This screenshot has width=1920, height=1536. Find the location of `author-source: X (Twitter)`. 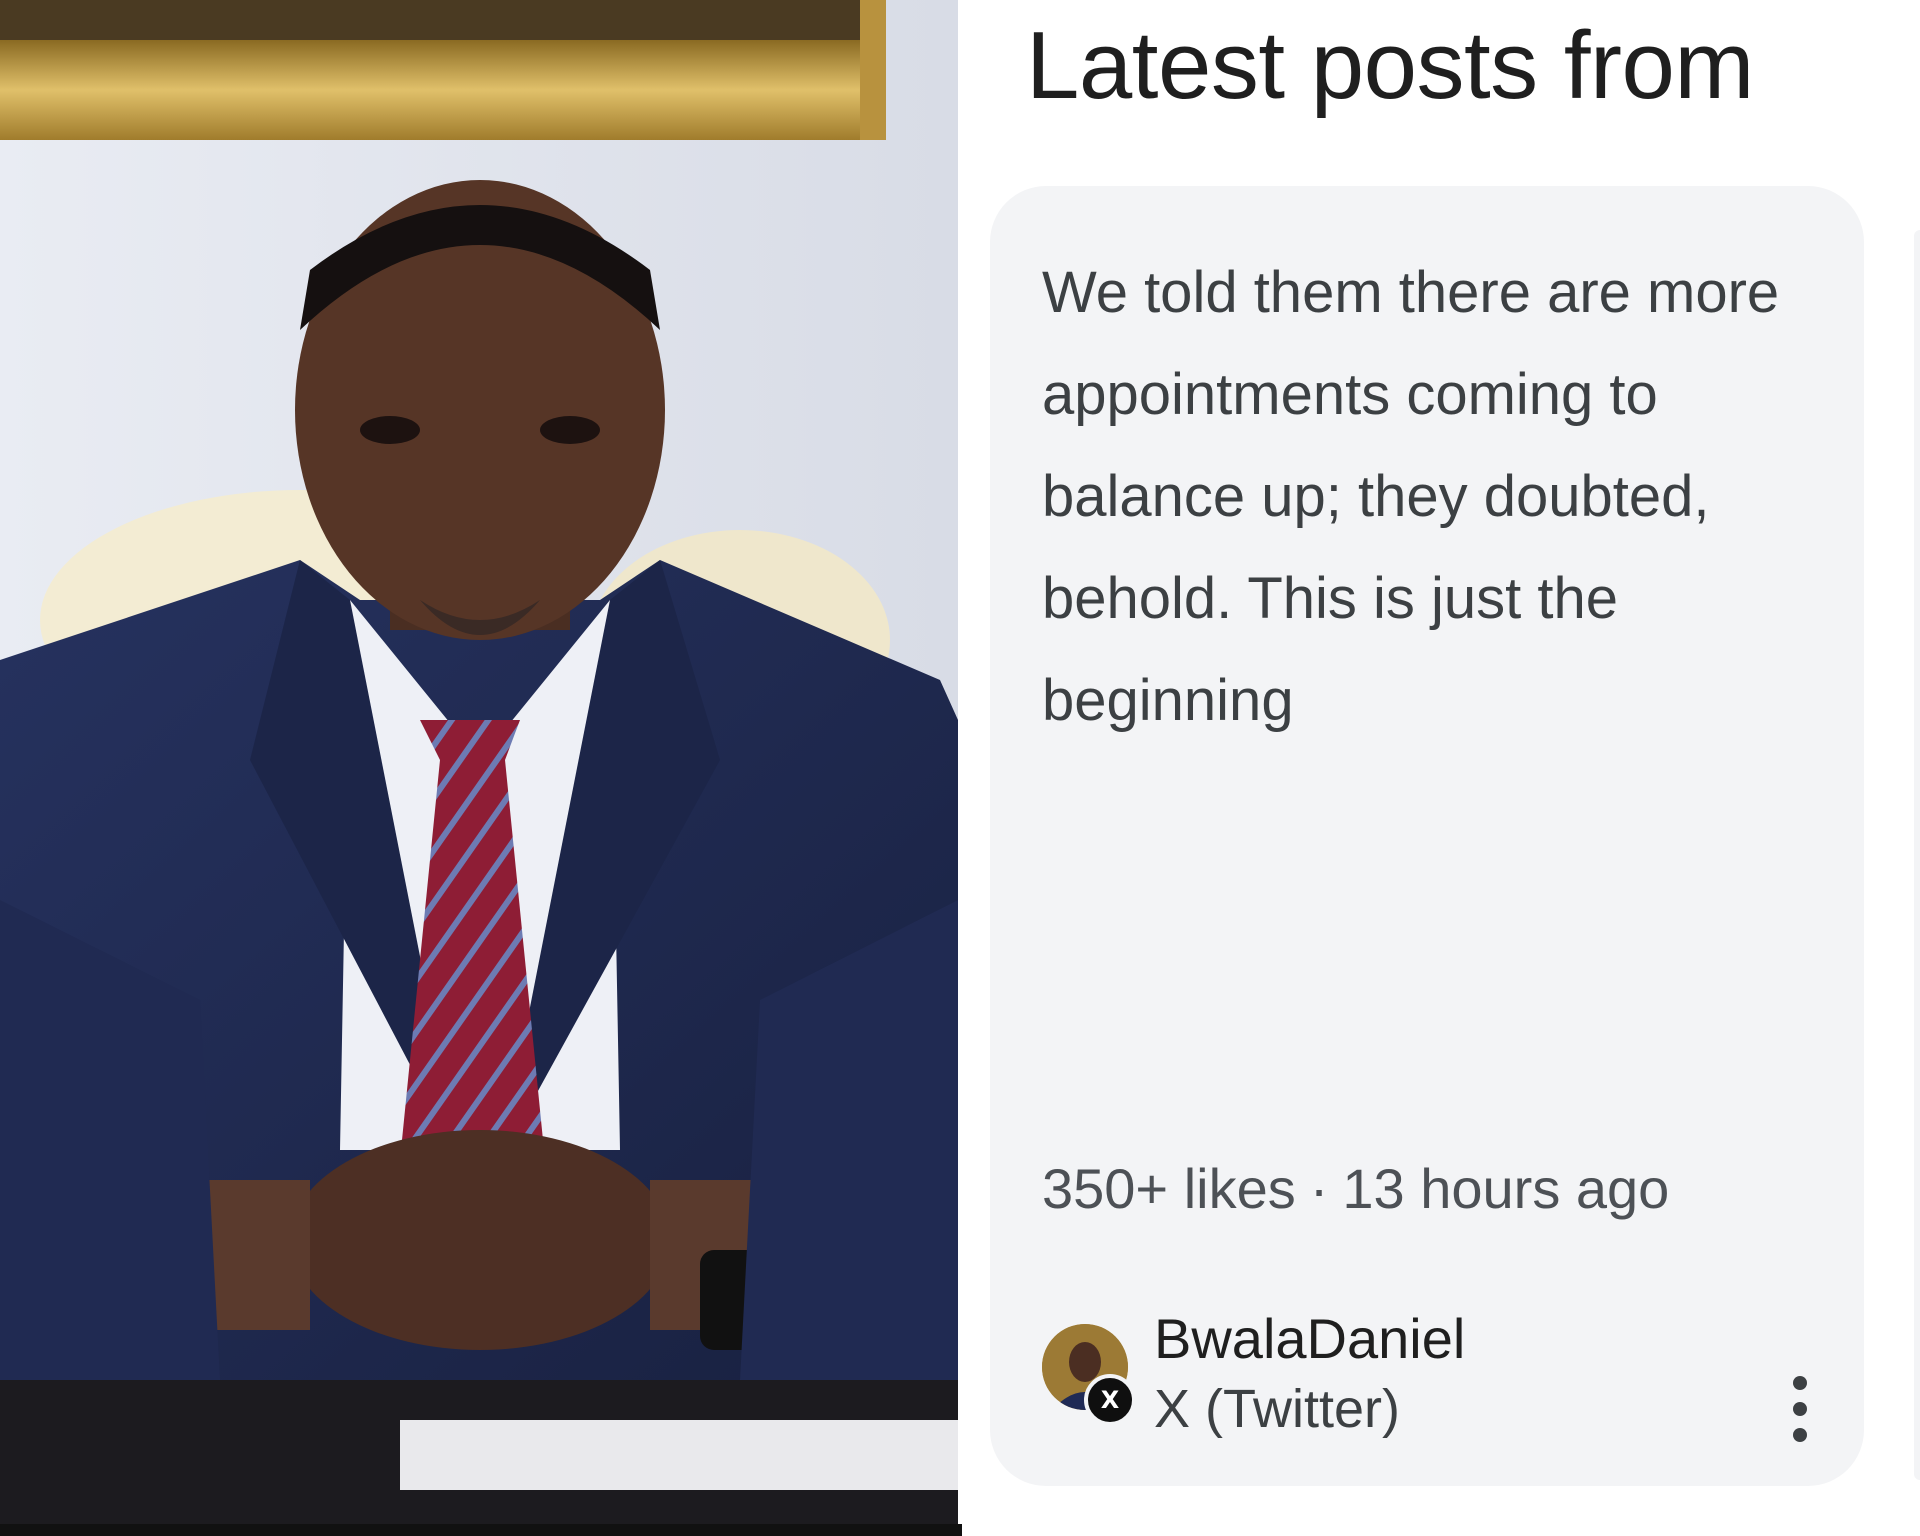

author-source: X (Twitter) is located at coordinates (1277, 1409).